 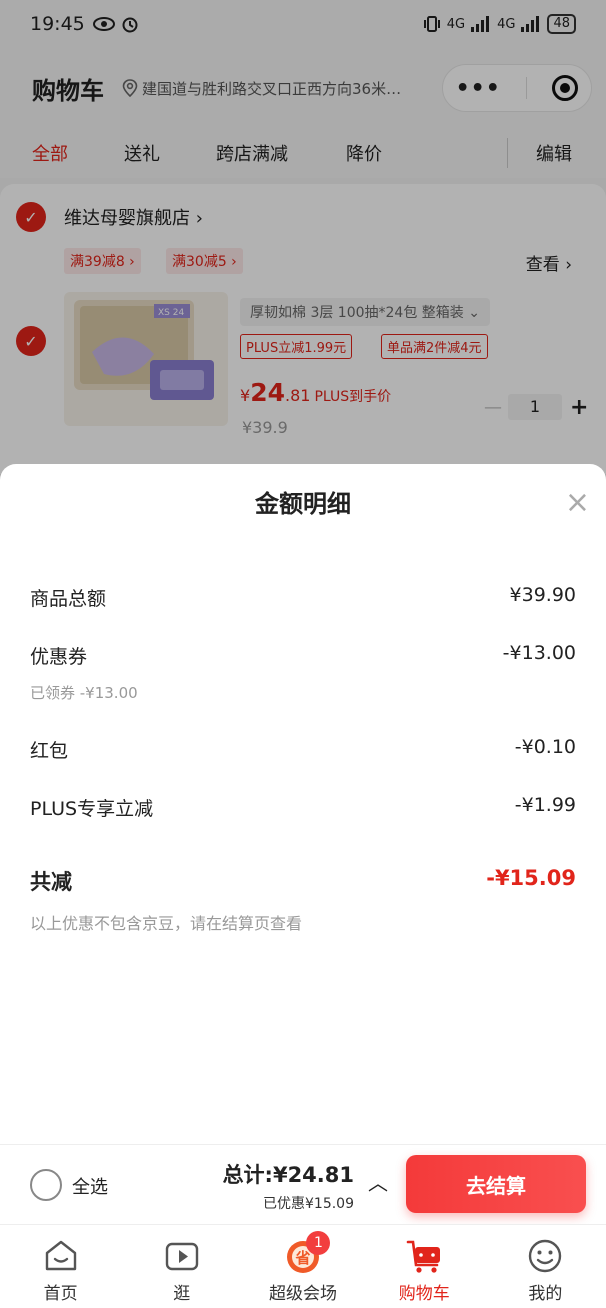 What do you see at coordinates (545, 1256) in the screenshot?
I see `smiley-icon` at bounding box center [545, 1256].